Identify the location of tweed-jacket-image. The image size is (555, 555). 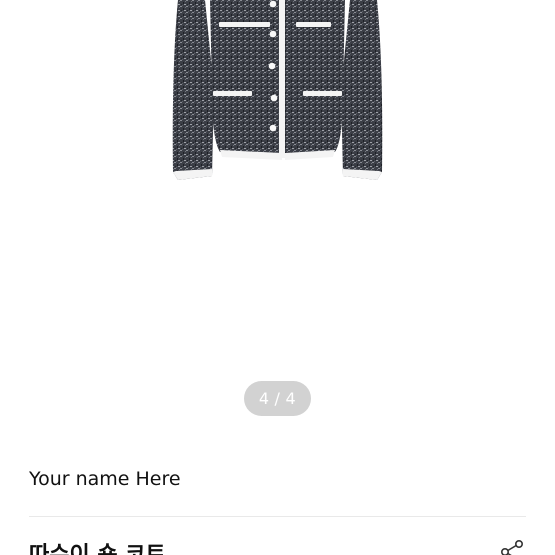
(277, 90).